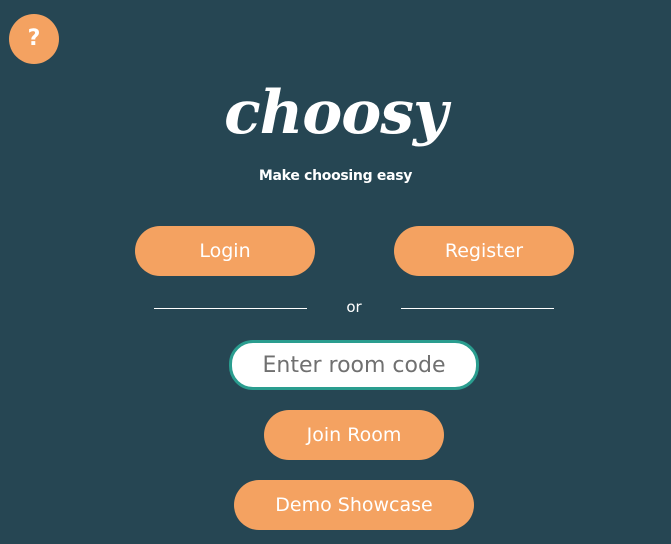 This screenshot has height=544, width=671. I want to click on register-button: Register, so click(484, 251).